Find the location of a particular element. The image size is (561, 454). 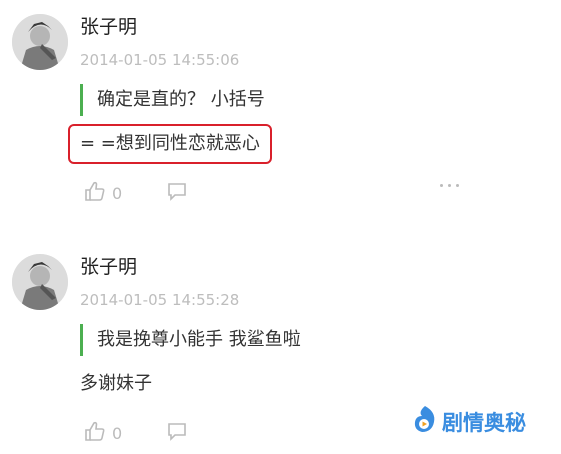

more-icon is located at coordinates (449, 185).